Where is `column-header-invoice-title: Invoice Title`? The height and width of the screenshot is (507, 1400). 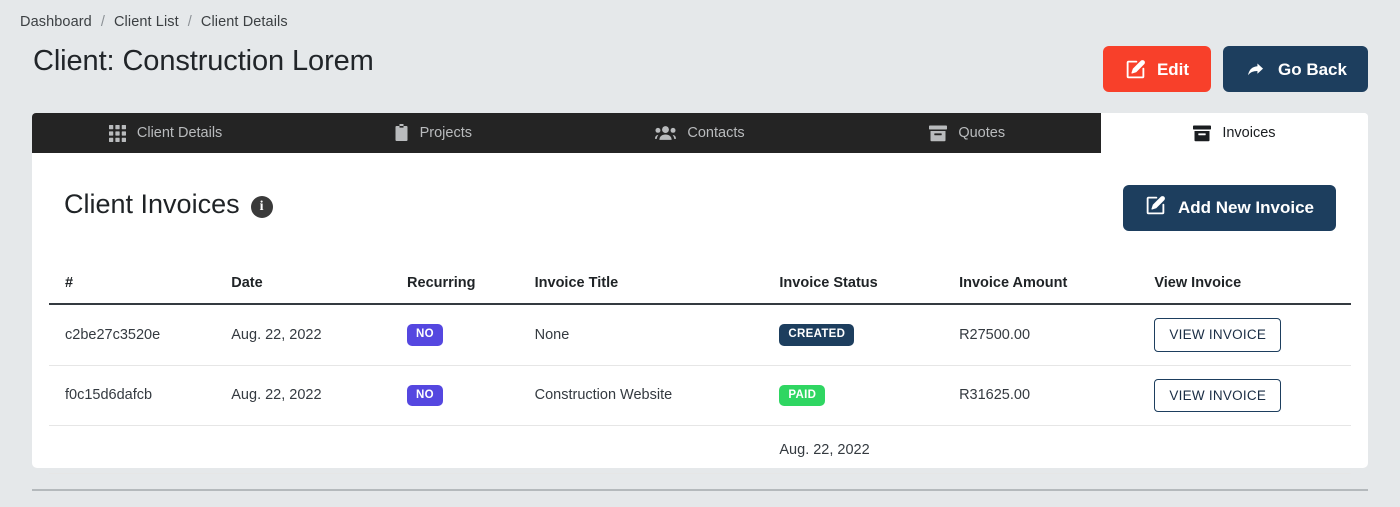
column-header-invoice-title: Invoice Title is located at coordinates (657, 290).